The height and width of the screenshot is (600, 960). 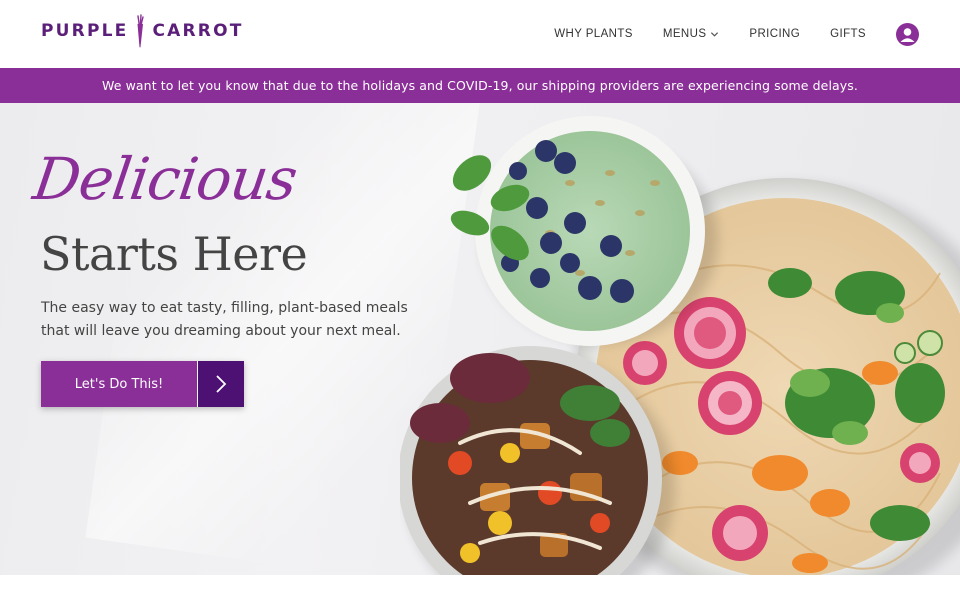 What do you see at coordinates (119, 384) in the screenshot?
I see `cta-label: Let's Do This!` at bounding box center [119, 384].